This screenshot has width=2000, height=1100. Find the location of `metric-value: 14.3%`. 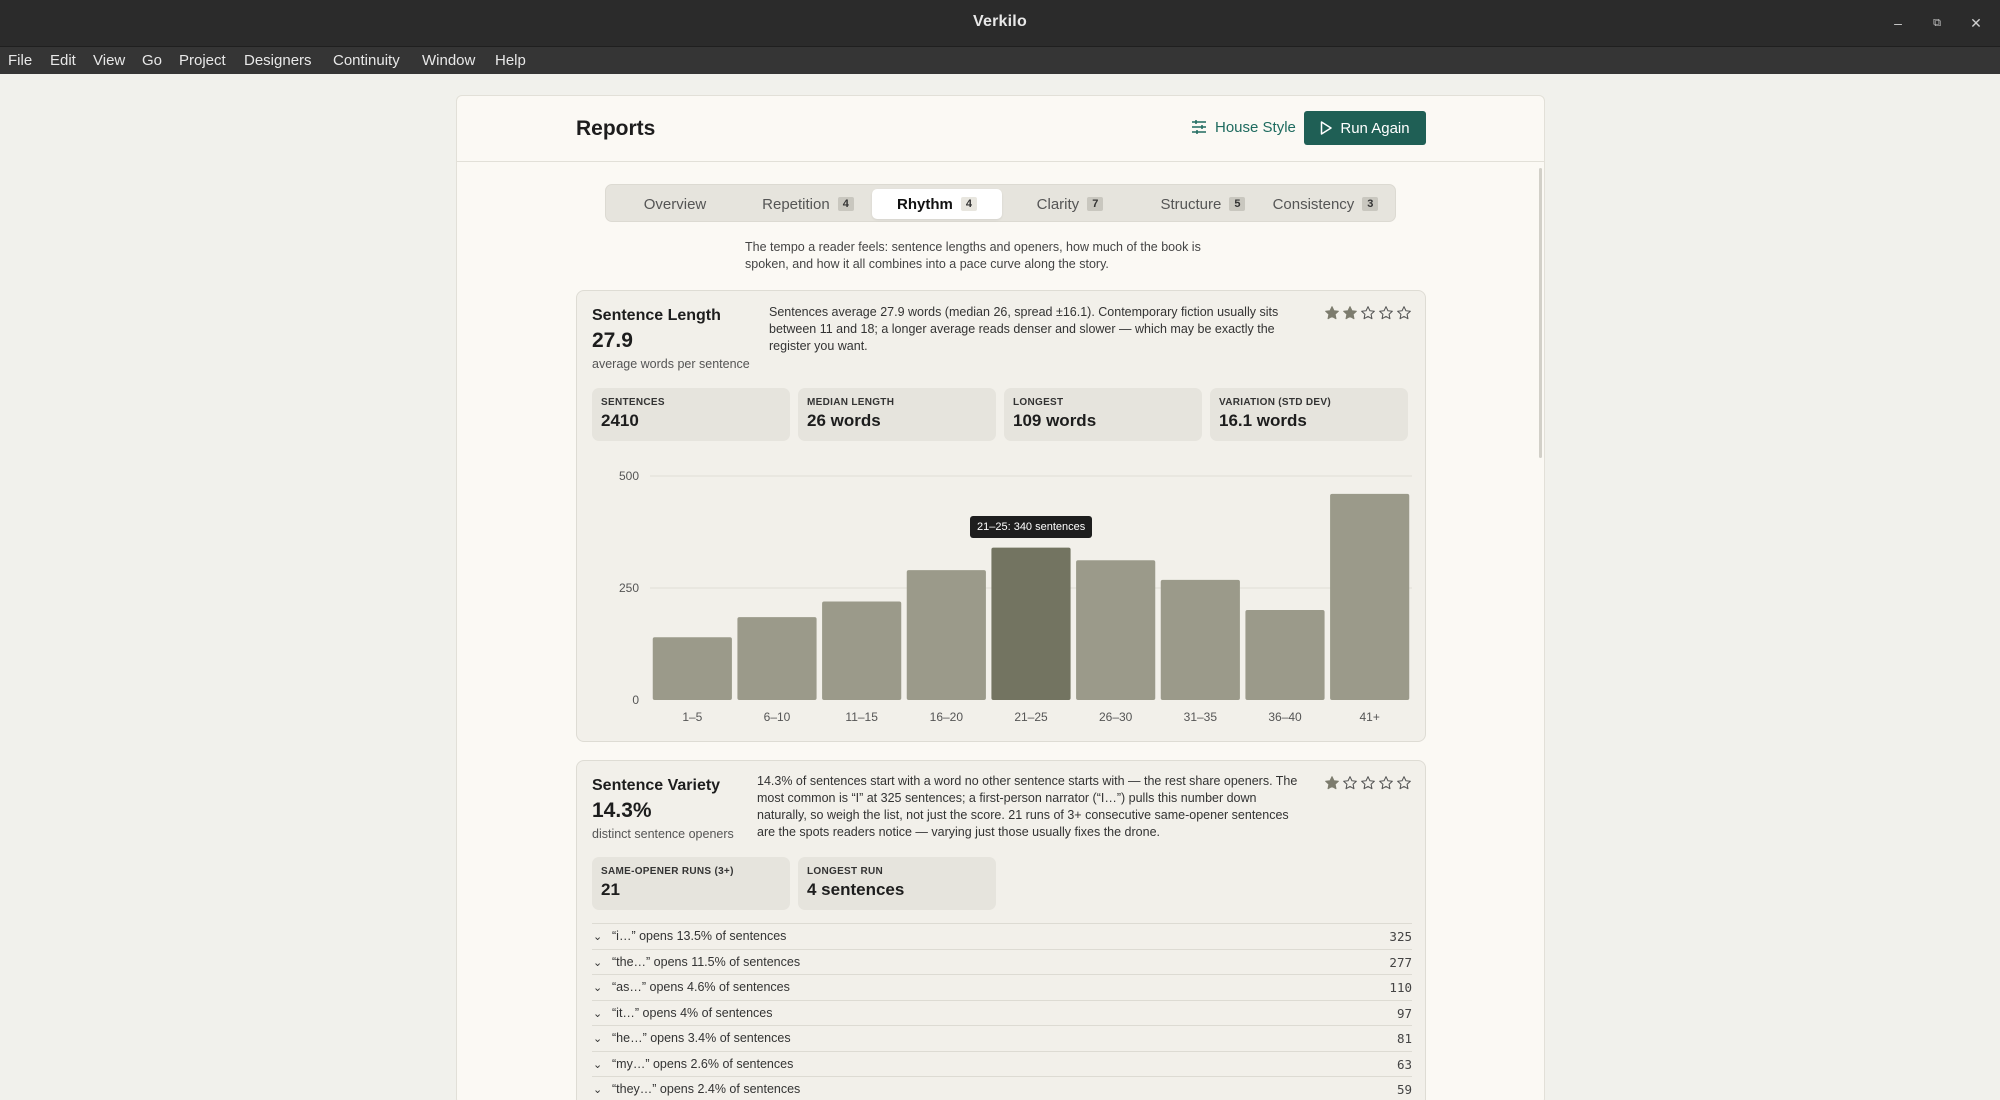

metric-value: 14.3% is located at coordinates (622, 810).